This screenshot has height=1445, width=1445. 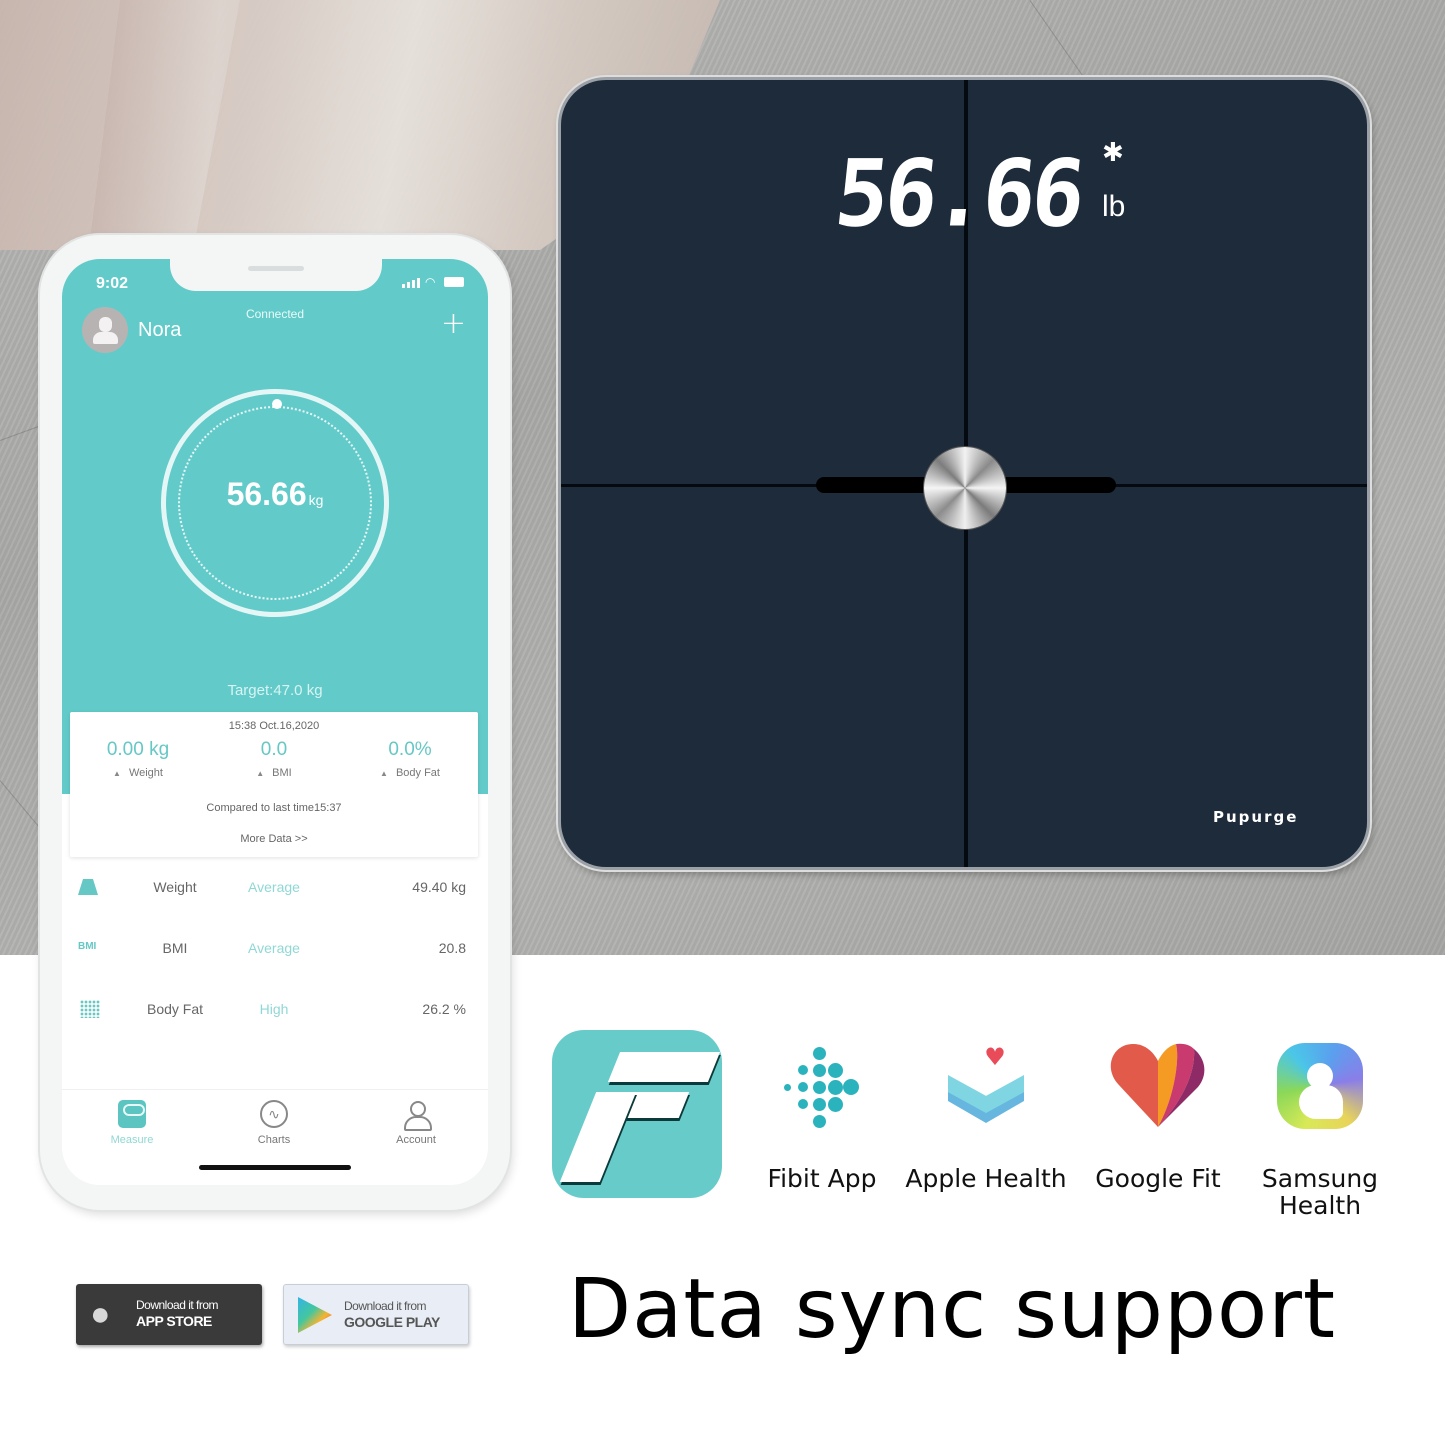 What do you see at coordinates (138, 759) in the screenshot?
I see `summary-metric-weight: 0.00 kg ▲ Weight` at bounding box center [138, 759].